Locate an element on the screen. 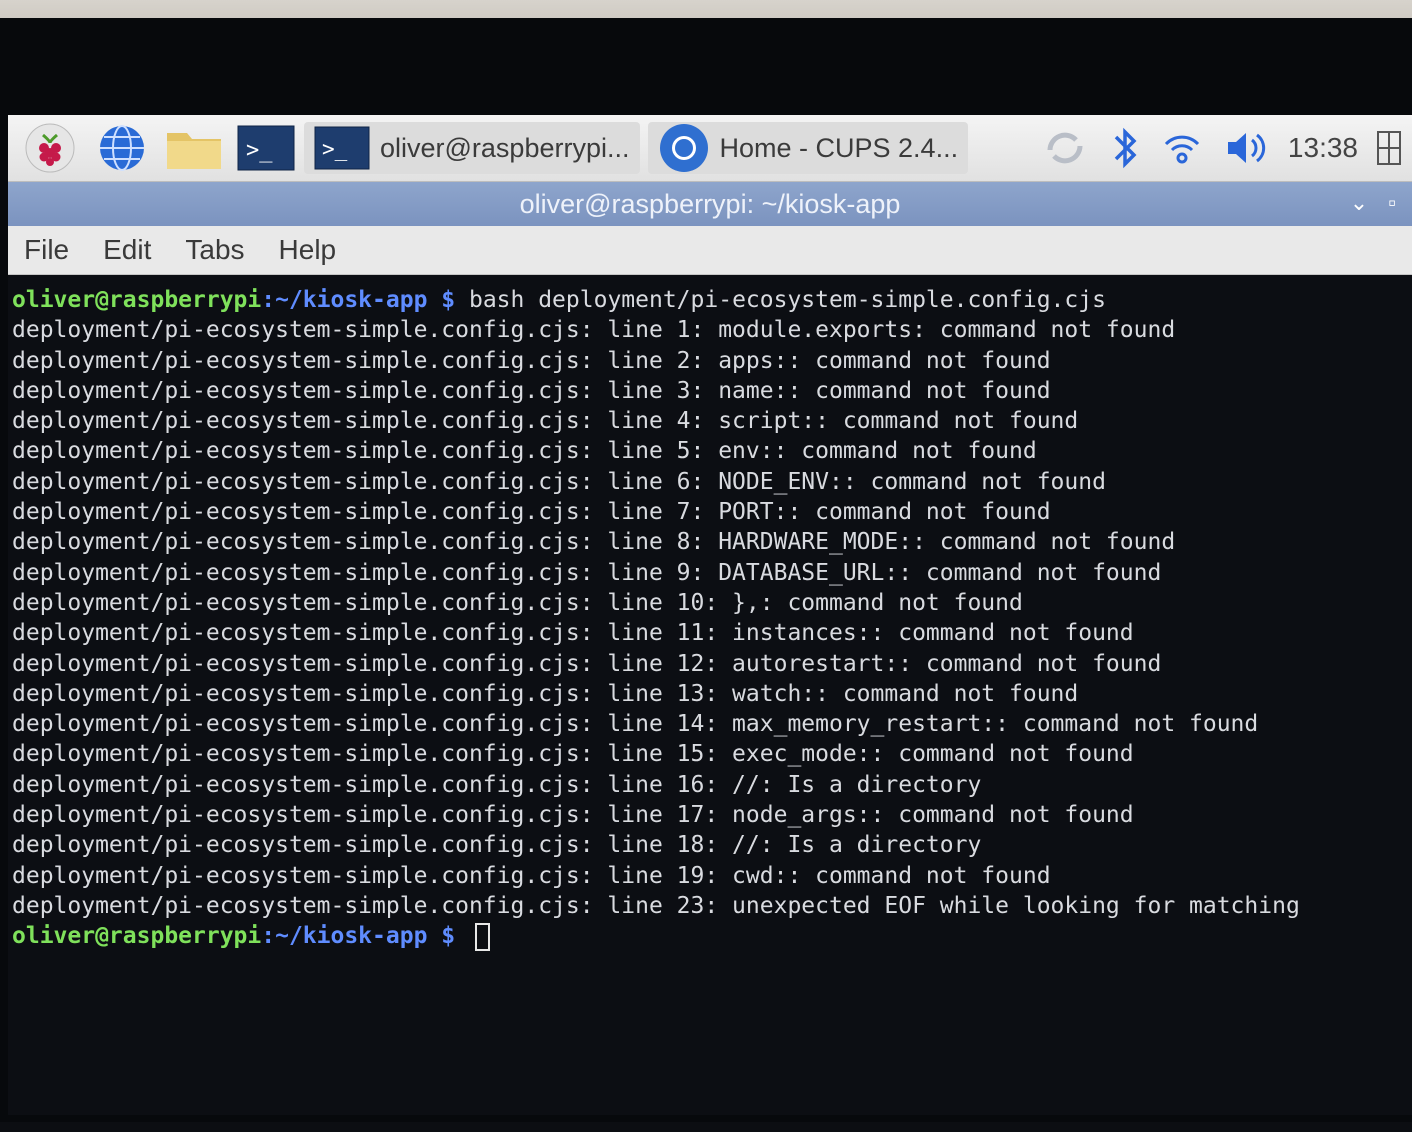 The image size is (1412, 1132). menu-help: Help is located at coordinates (308, 250).